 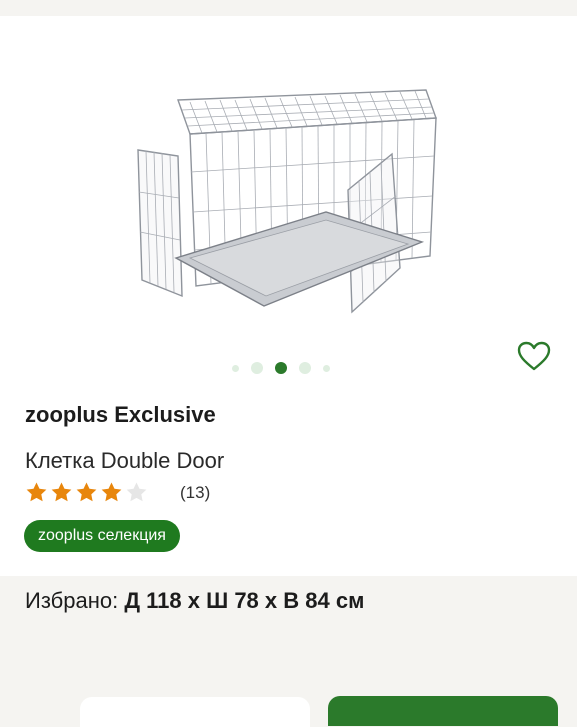 I want to click on selection-value: Д 118 x Ш 78 x В 84 см, so click(x=244, y=600).